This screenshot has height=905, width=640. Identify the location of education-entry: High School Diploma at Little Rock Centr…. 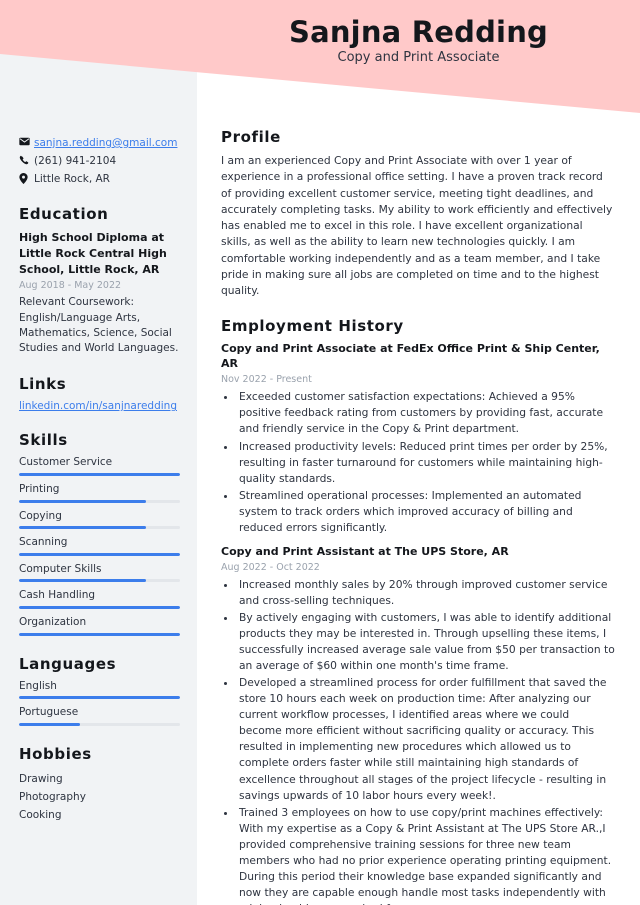
(99, 293).